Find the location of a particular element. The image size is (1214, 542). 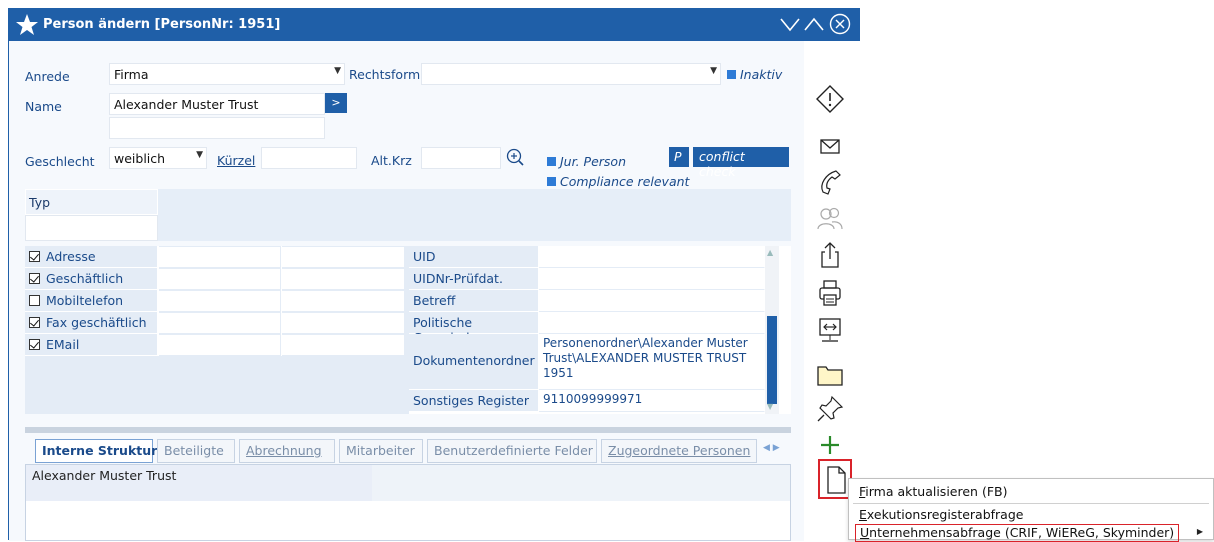

add-icon is located at coordinates (830, 445).